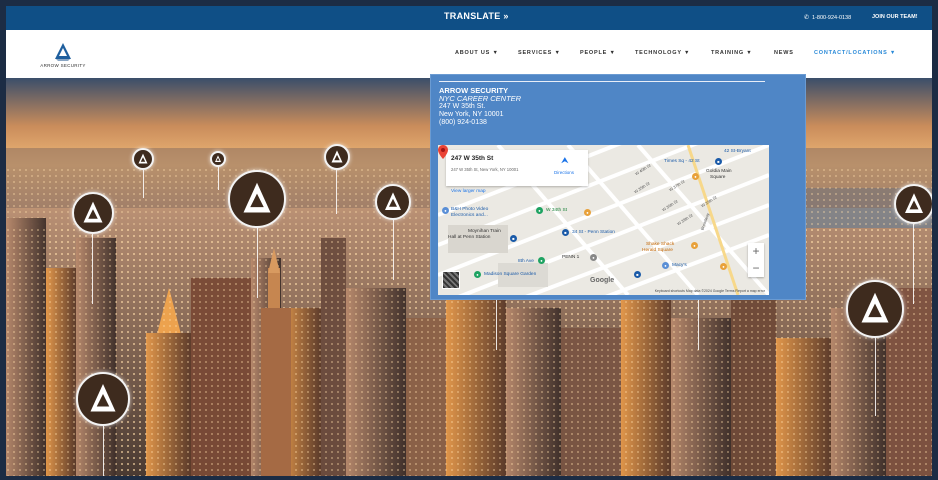 This screenshot has width=938, height=480. Describe the element at coordinates (480, 98) in the screenshot. I see `location-name: NYC CAREER CENTER` at that location.